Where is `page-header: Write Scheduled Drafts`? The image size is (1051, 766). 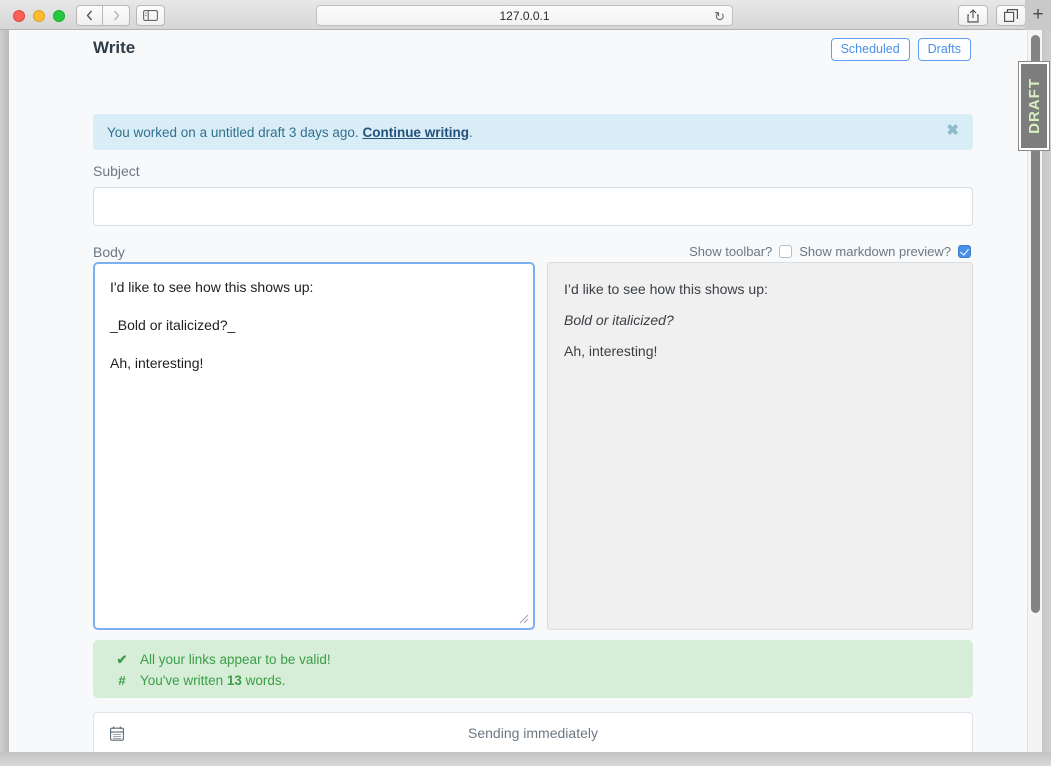
page-header: Write Scheduled Drafts is located at coordinates (518, 53).